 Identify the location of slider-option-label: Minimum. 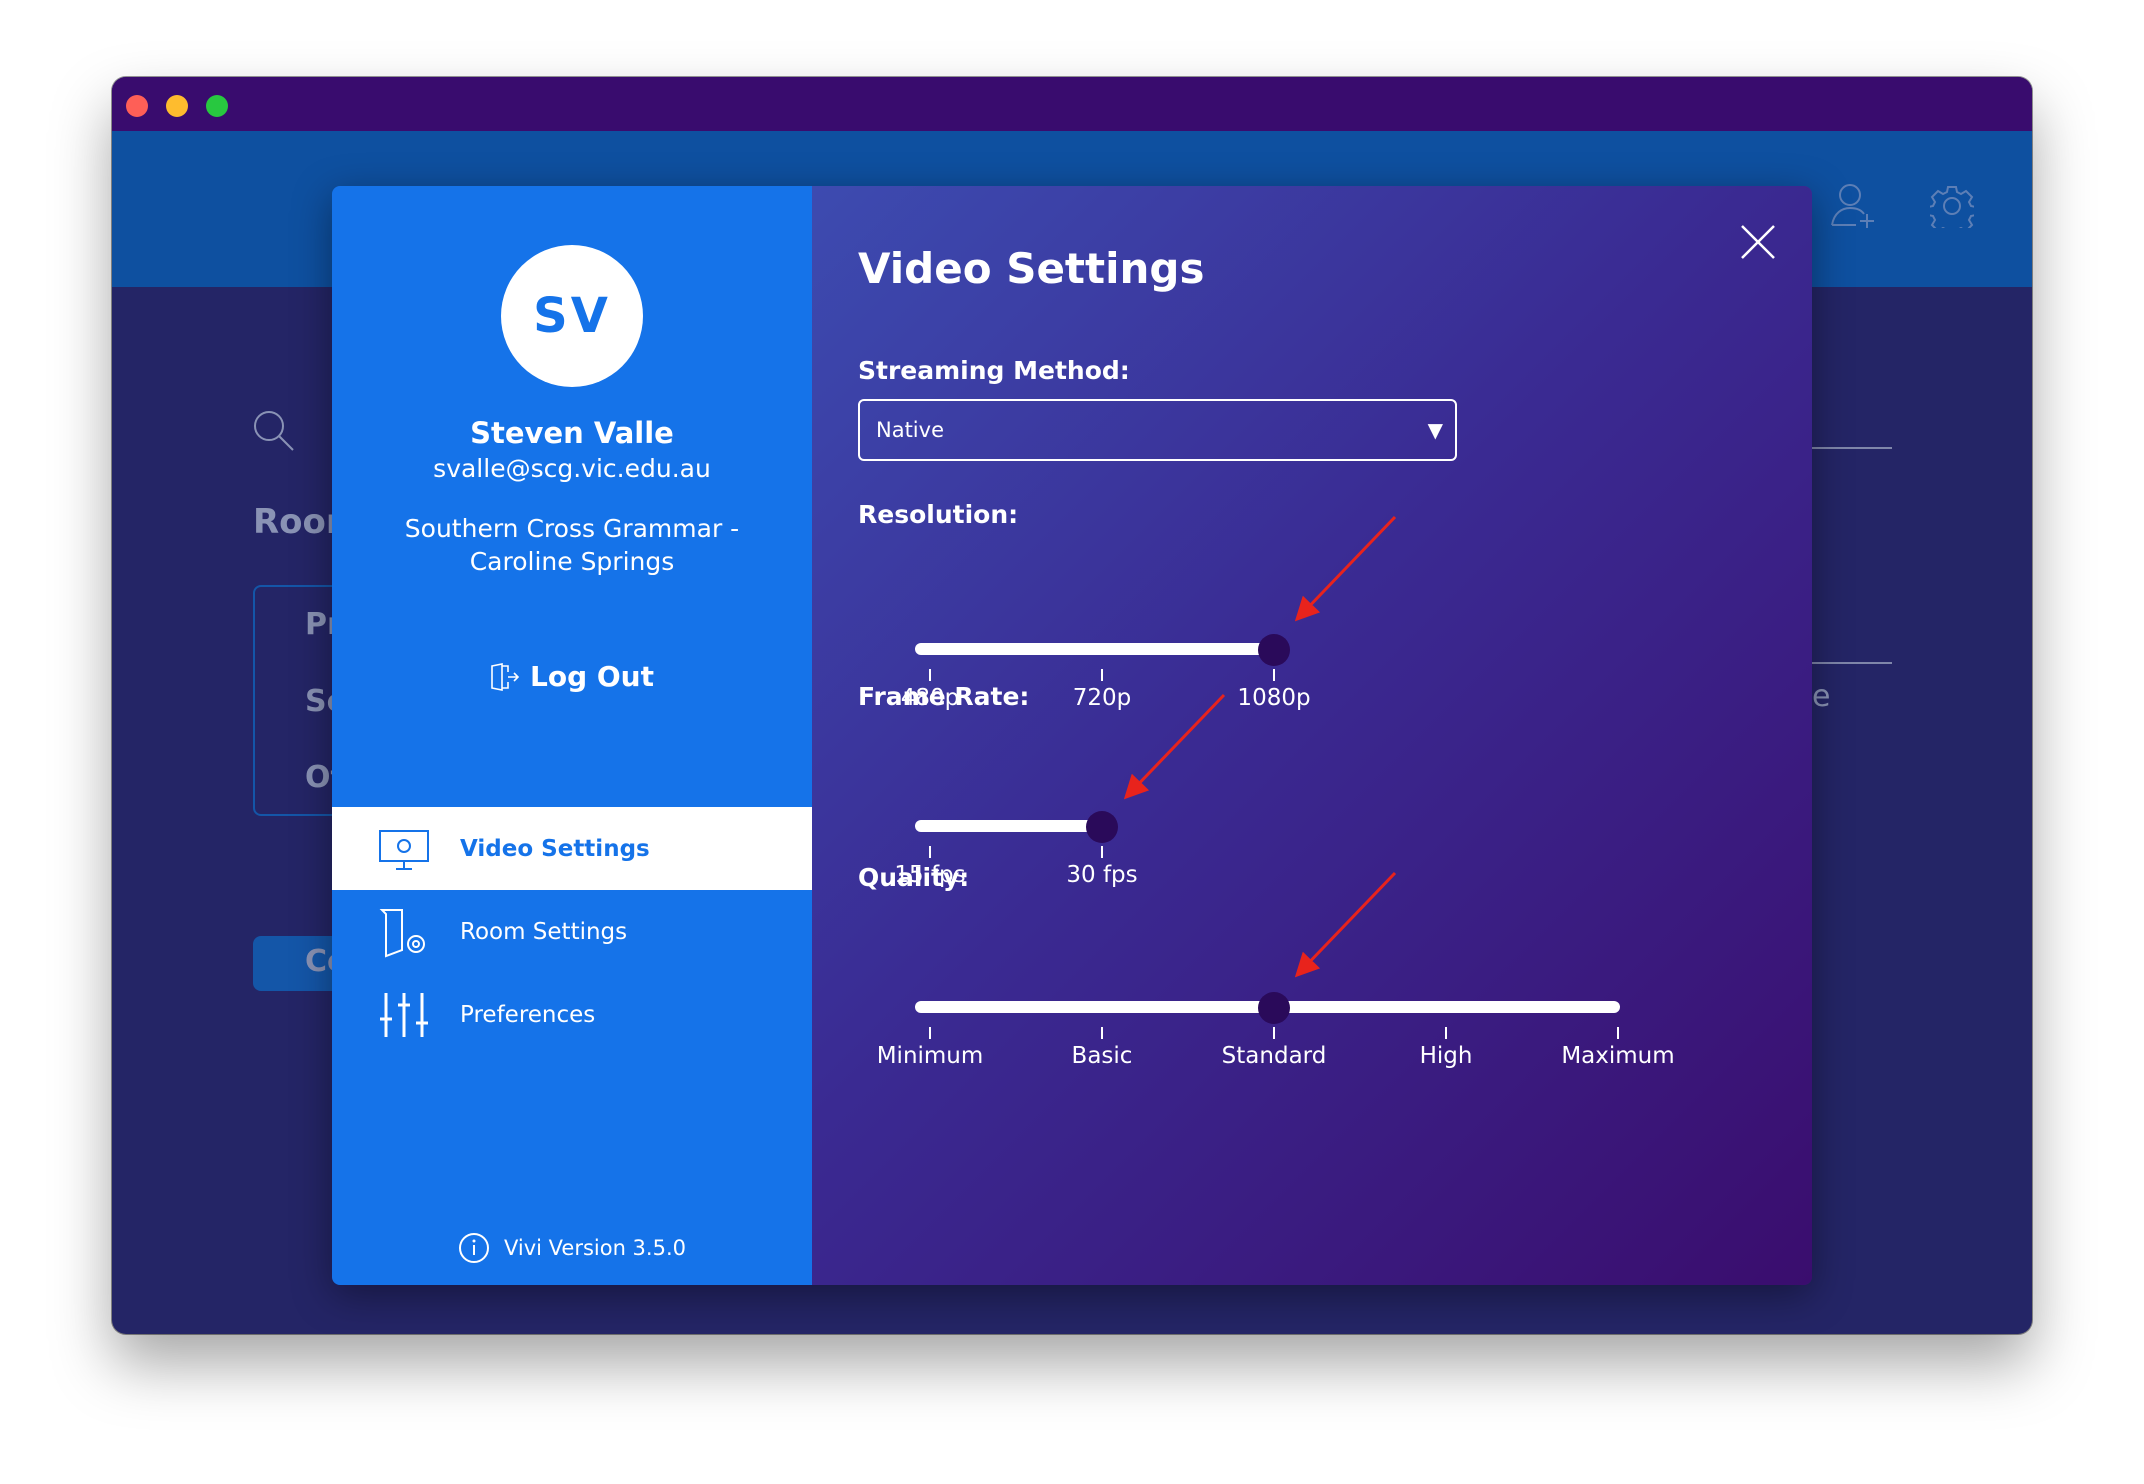
(930, 1056).